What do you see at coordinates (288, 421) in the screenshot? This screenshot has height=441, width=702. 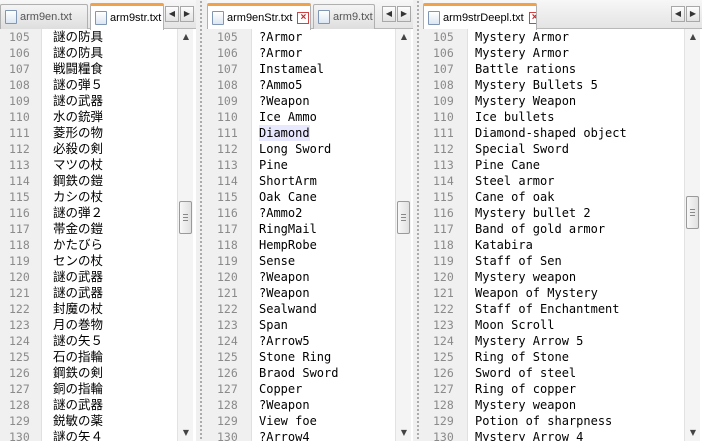 I see `line-text: View foe` at bounding box center [288, 421].